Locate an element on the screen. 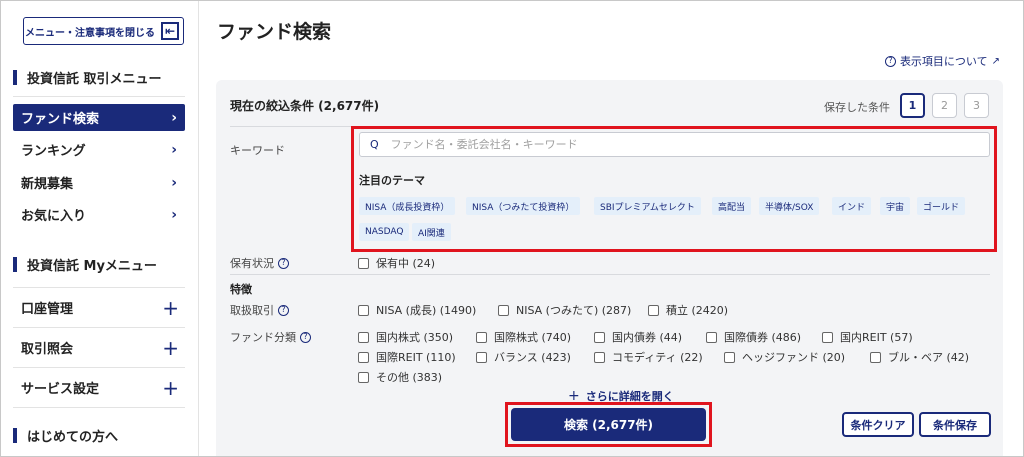 Image resolution: width=1024 pixels, height=457 pixels. trade-option-checkbox: 積立 (2420) is located at coordinates (688, 310).